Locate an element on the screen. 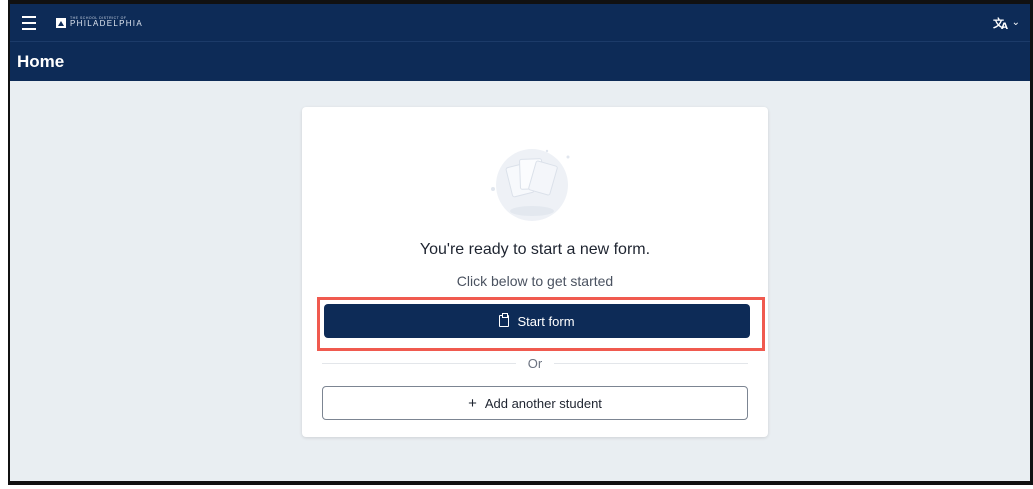 The image size is (1033, 489). district-logo: THE SCHOOL DISTRICT OF PHILADELPHIA is located at coordinates (99, 22).